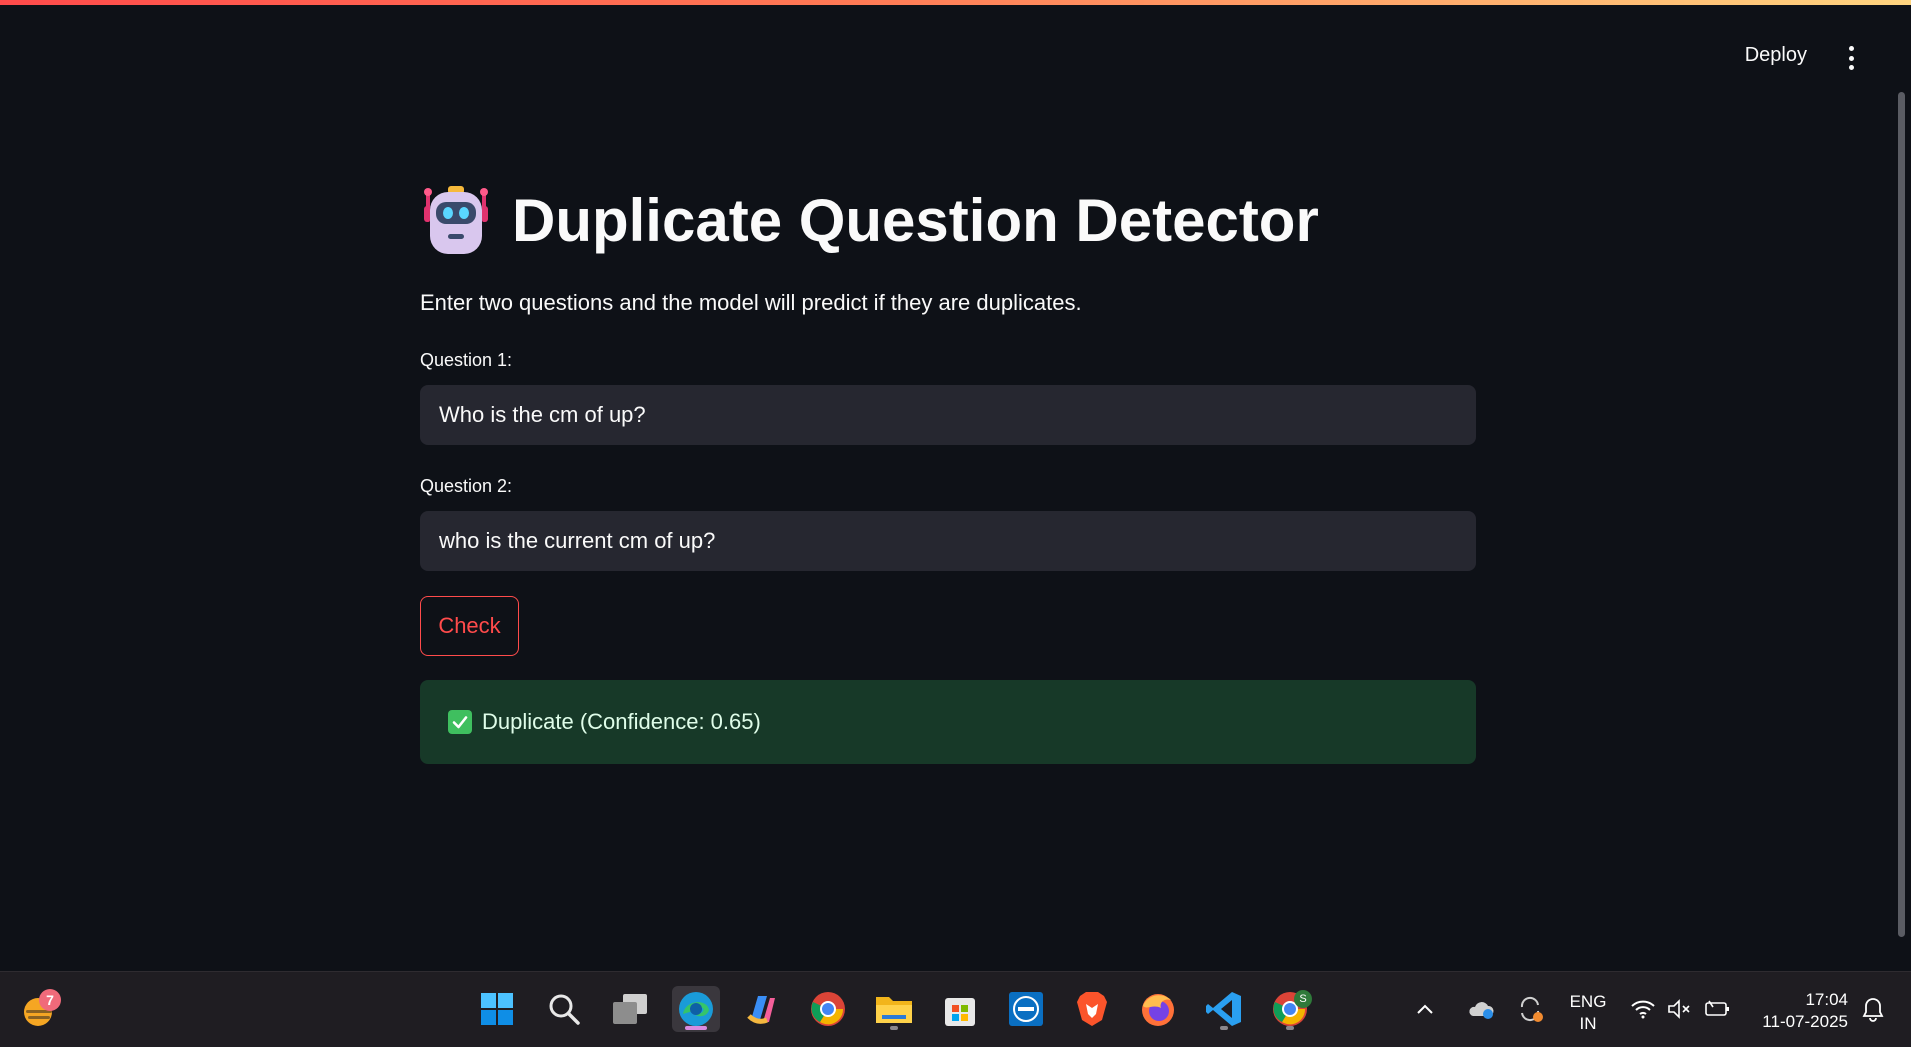 The image size is (1911, 1047). Describe the element at coordinates (460, 722) in the screenshot. I see `green-check-icon` at that location.